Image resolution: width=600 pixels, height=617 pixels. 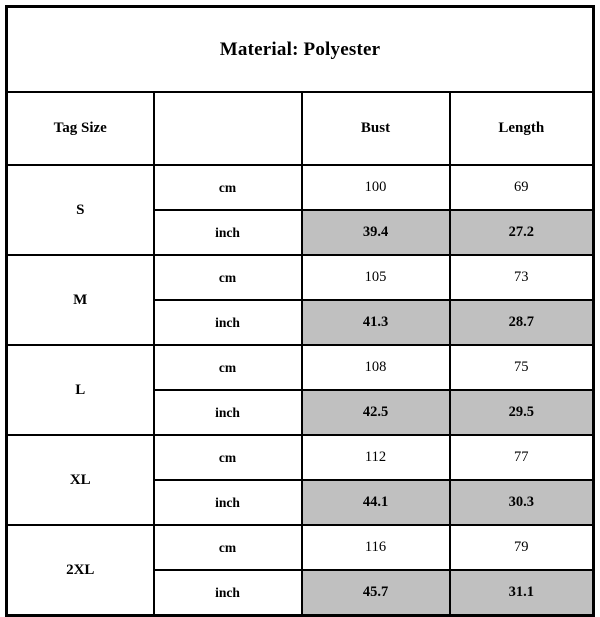 I want to click on bust-inch-2xl: 45.7, so click(x=375, y=593).